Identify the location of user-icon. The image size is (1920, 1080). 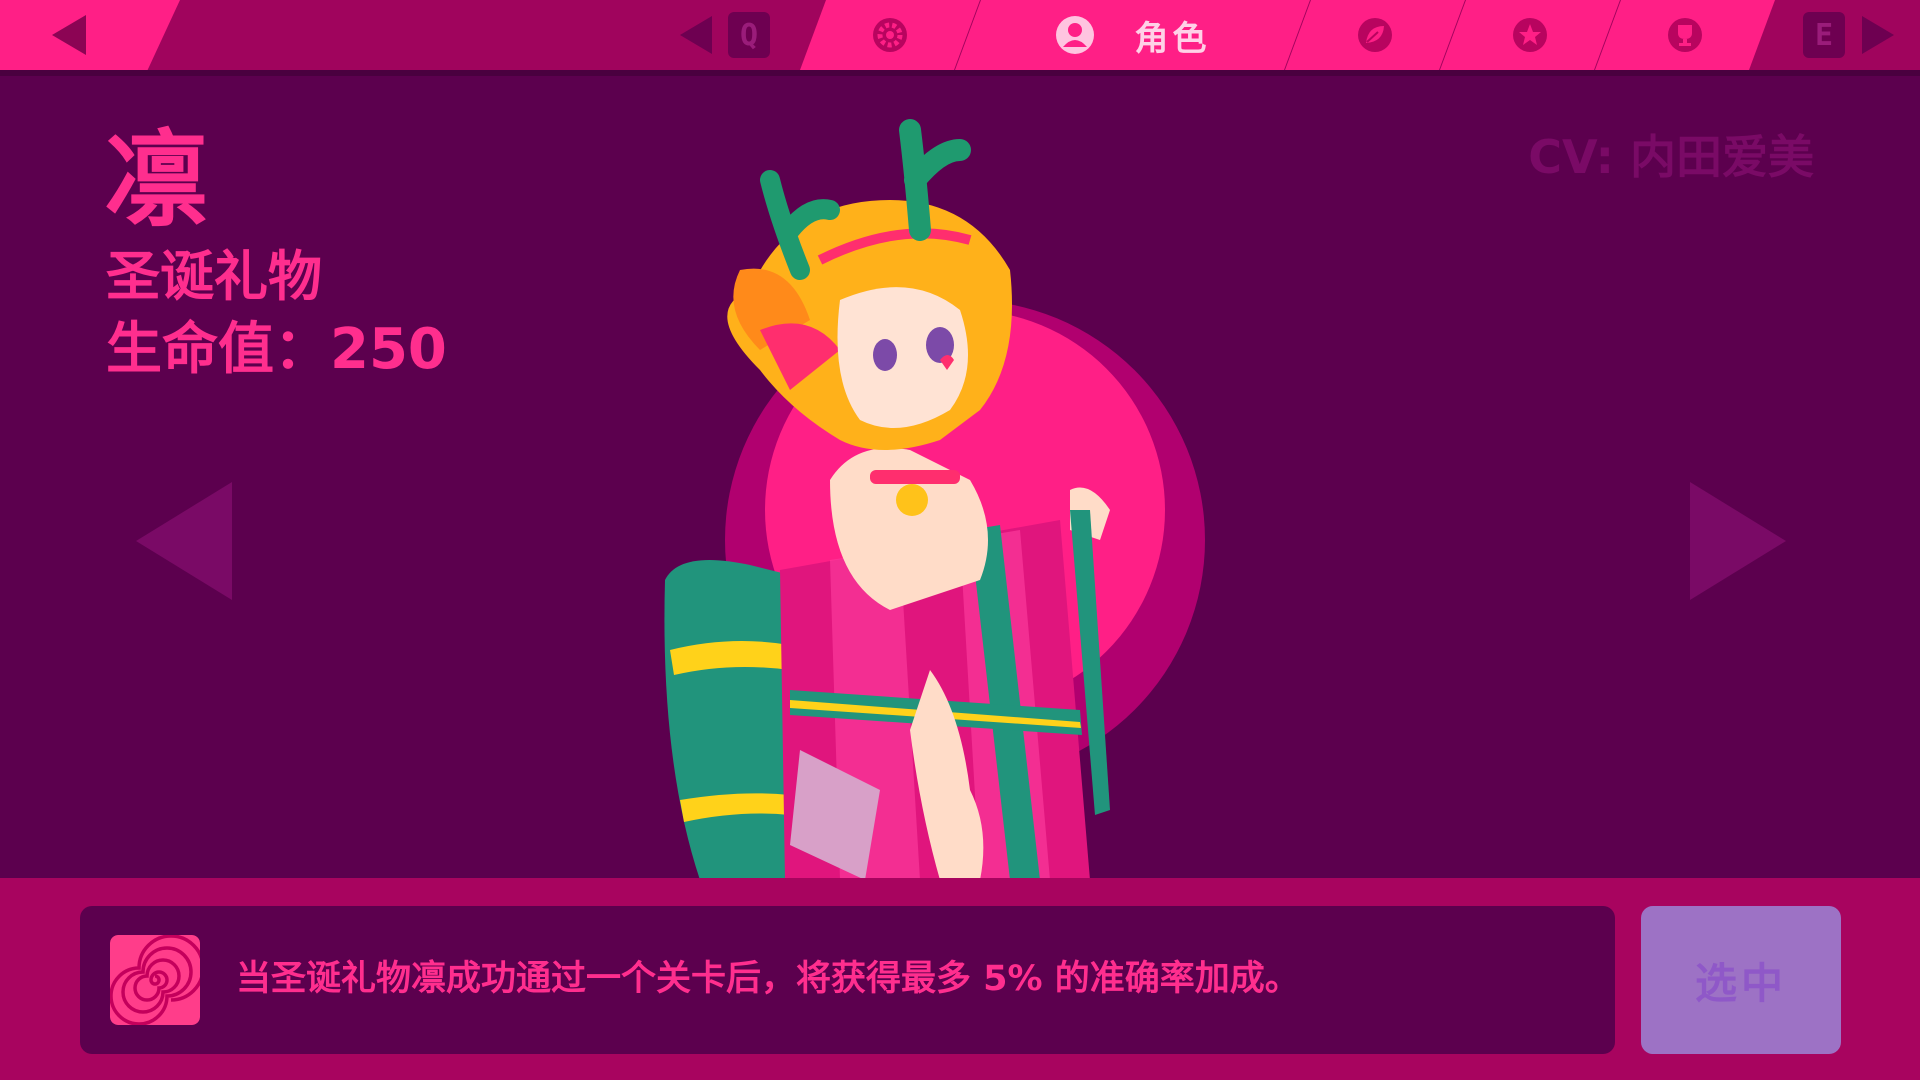
(1075, 35).